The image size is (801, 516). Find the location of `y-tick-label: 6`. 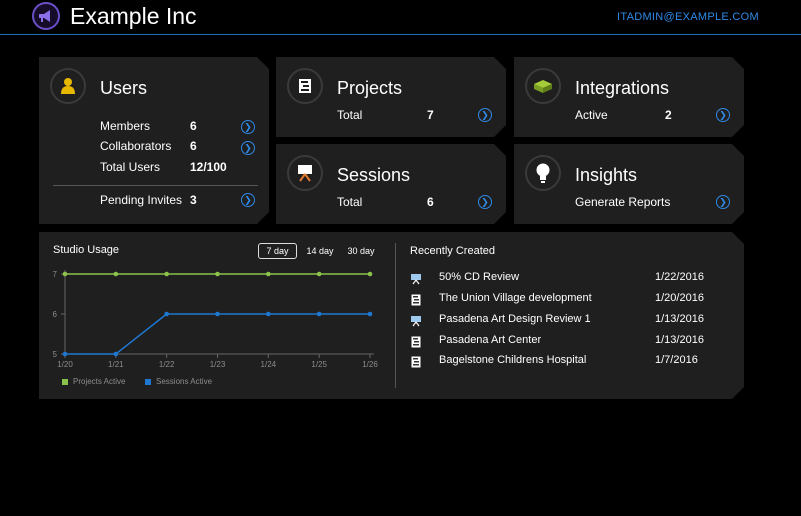

y-tick-label: 6 is located at coordinates (55, 314).